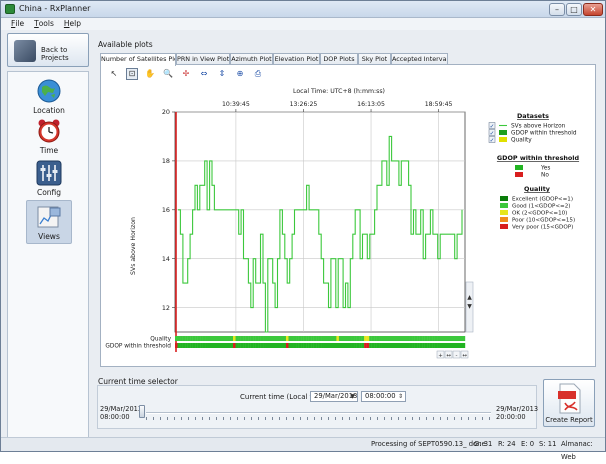 This screenshot has width=606, height=464. Describe the element at coordinates (240, 74) in the screenshot. I see `crosshair-icon: ⊕` at that location.